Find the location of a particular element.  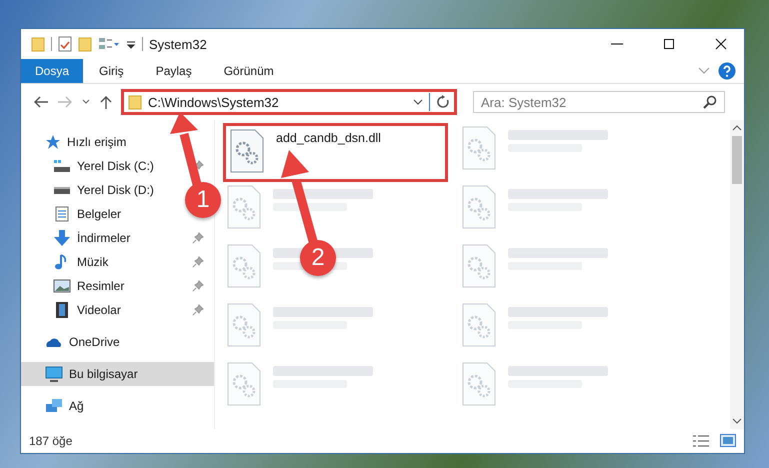

document-icon is located at coordinates (62, 214).